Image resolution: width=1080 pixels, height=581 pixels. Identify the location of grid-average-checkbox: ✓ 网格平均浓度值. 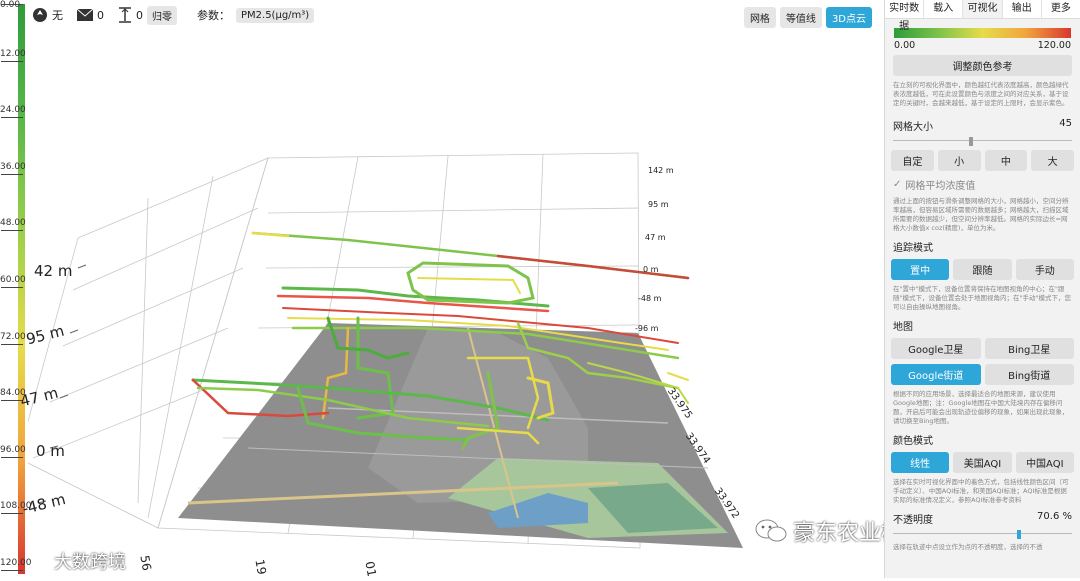
(982, 184).